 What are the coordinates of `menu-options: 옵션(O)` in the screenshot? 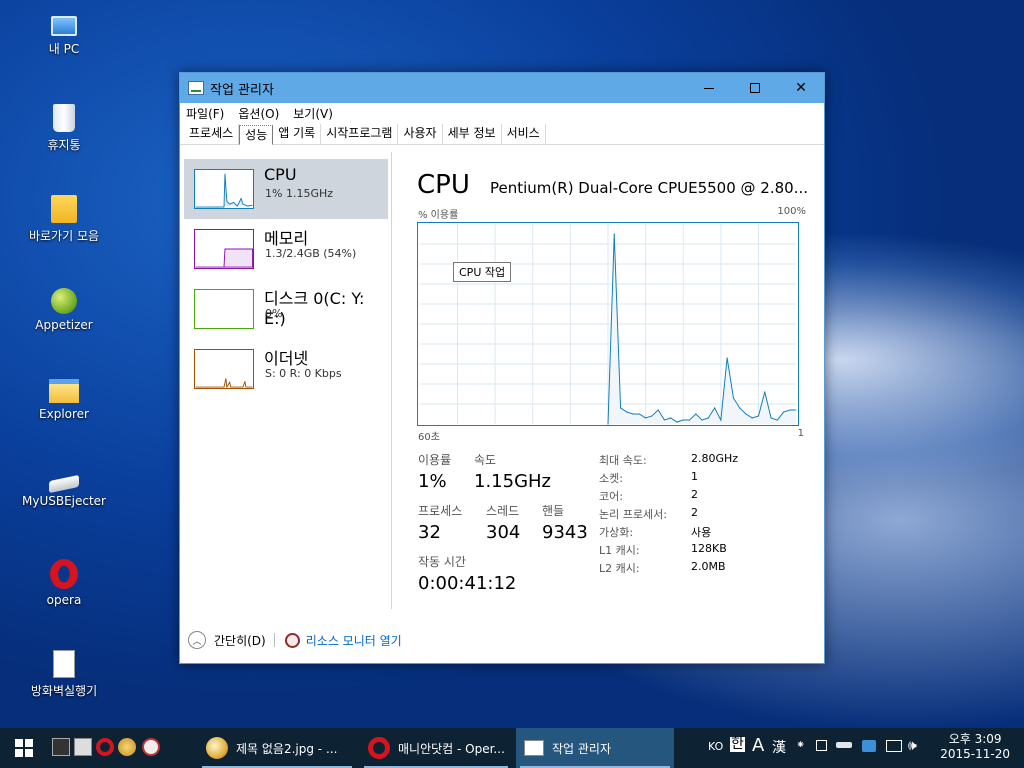 It's located at (258, 113).